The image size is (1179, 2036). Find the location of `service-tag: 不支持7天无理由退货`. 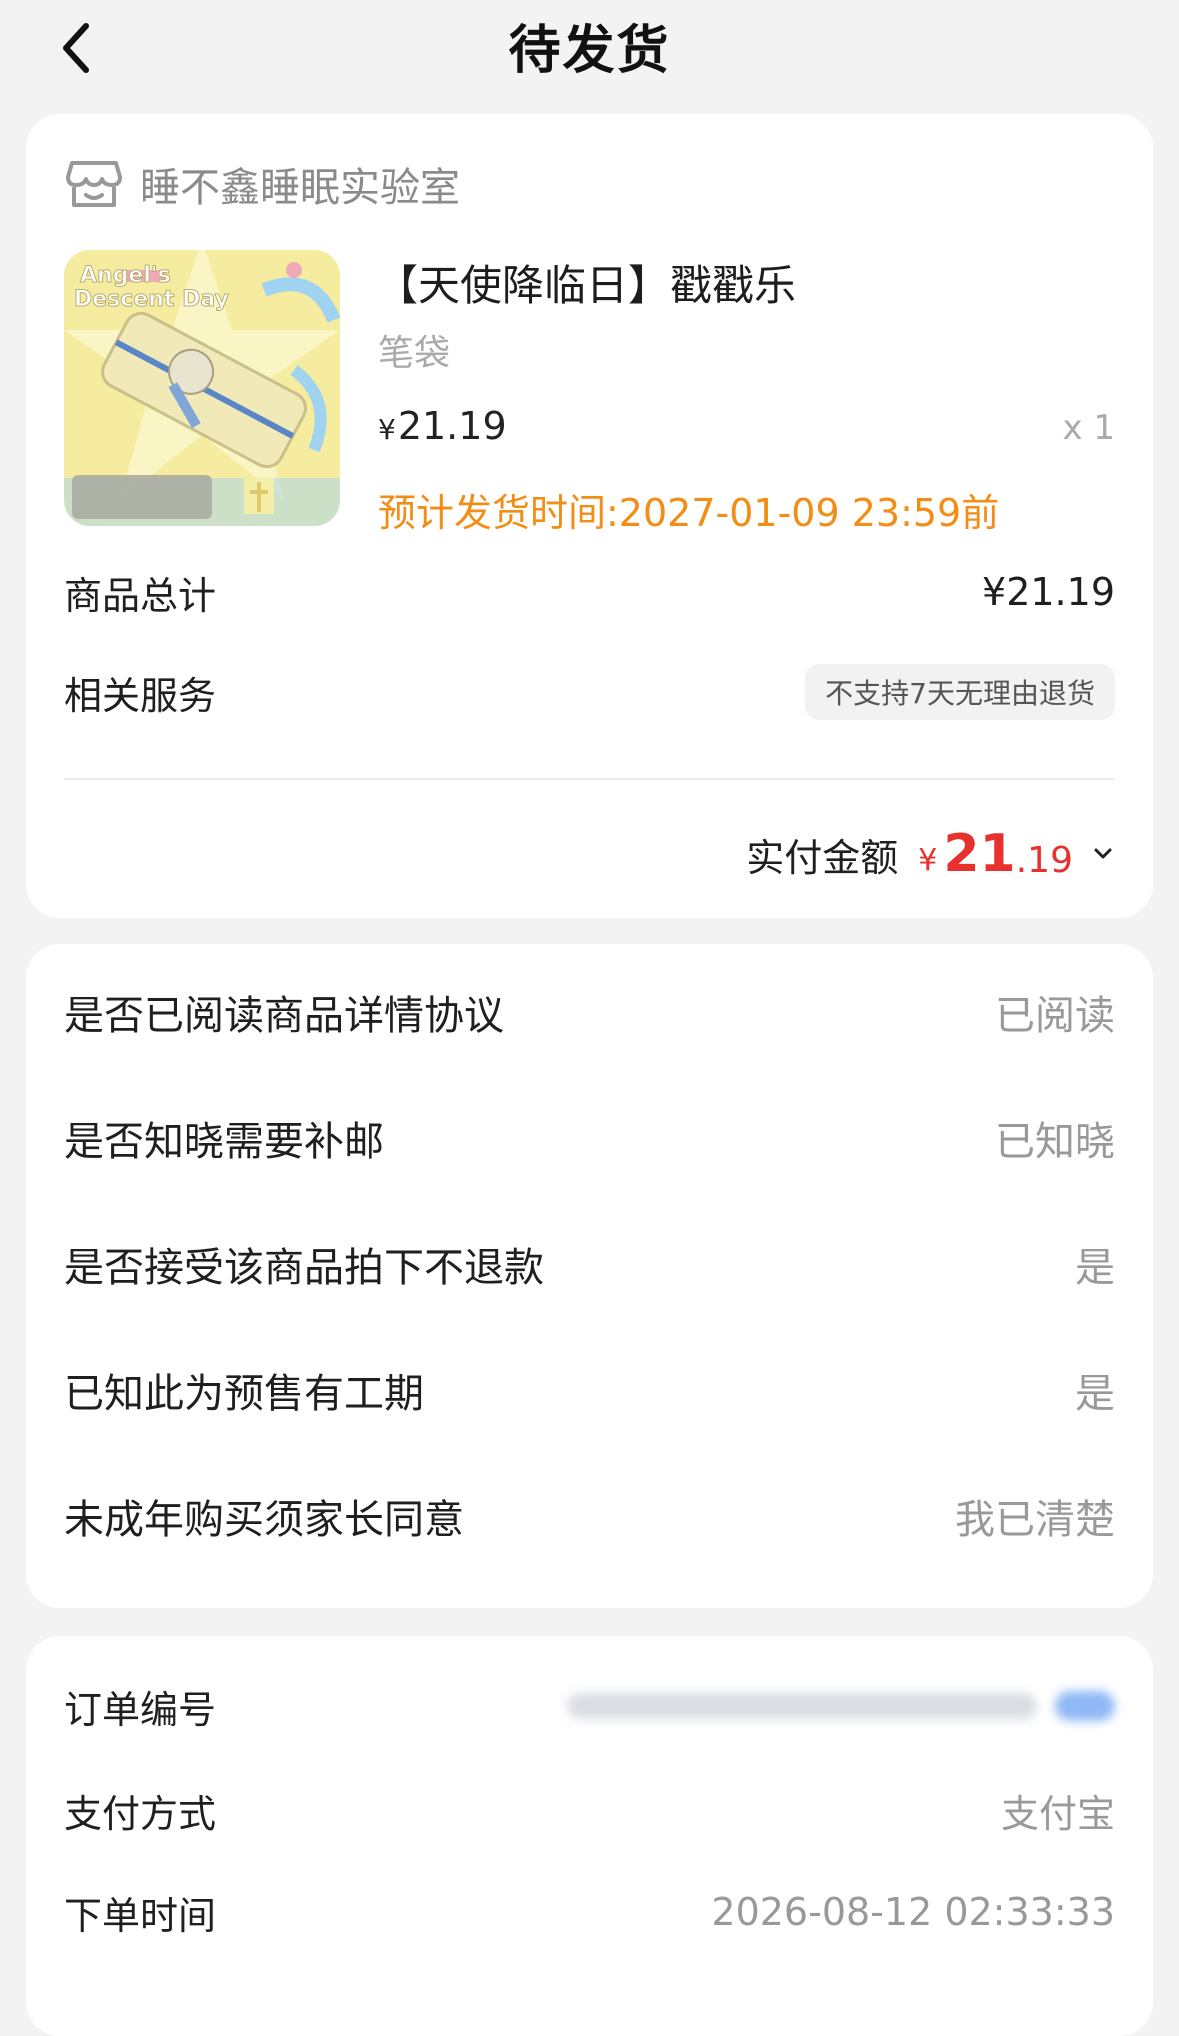

service-tag: 不支持7天无理由退货 is located at coordinates (960, 692).